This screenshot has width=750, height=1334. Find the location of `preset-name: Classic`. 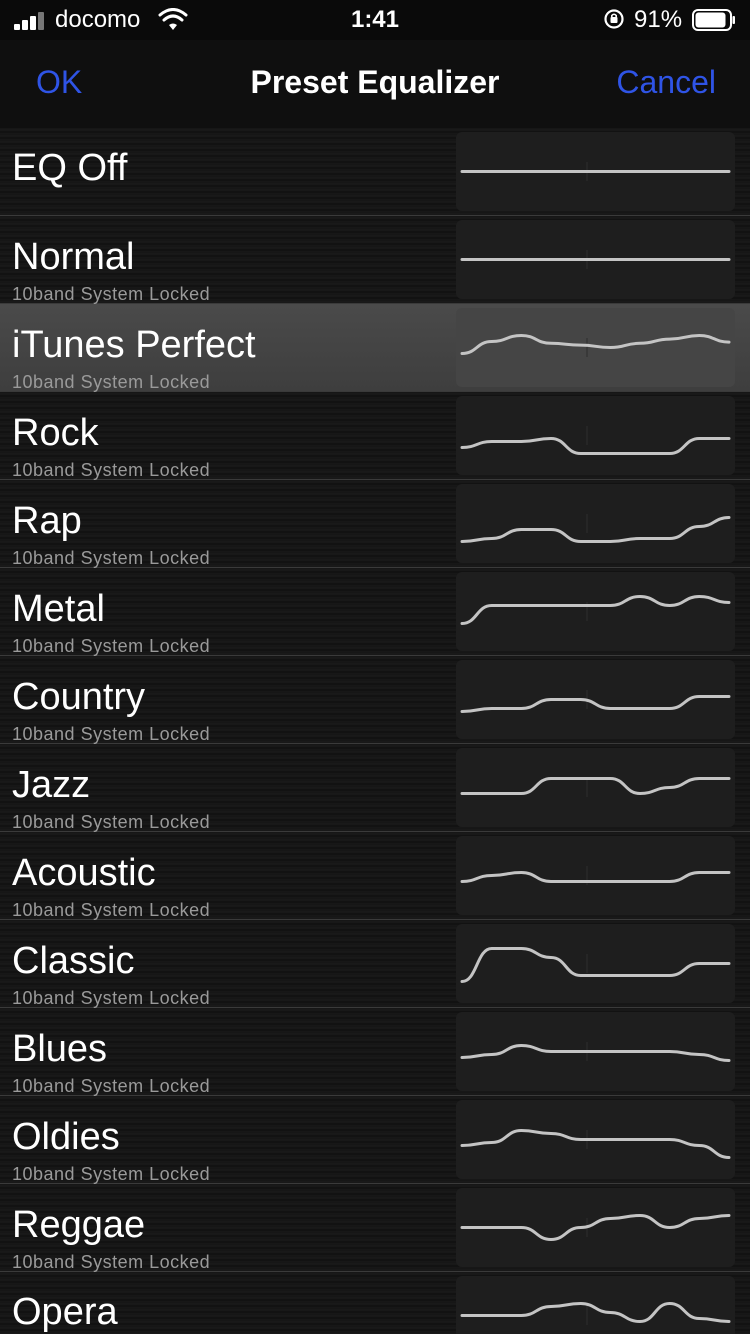

preset-name: Classic is located at coordinates (73, 961).